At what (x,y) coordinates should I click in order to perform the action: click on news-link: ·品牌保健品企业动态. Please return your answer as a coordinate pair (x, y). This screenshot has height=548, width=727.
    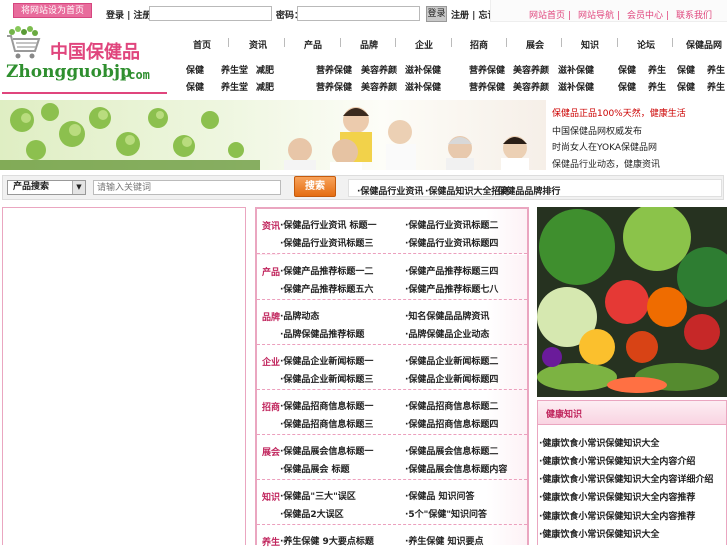
    Looking at the image, I should click on (447, 333).